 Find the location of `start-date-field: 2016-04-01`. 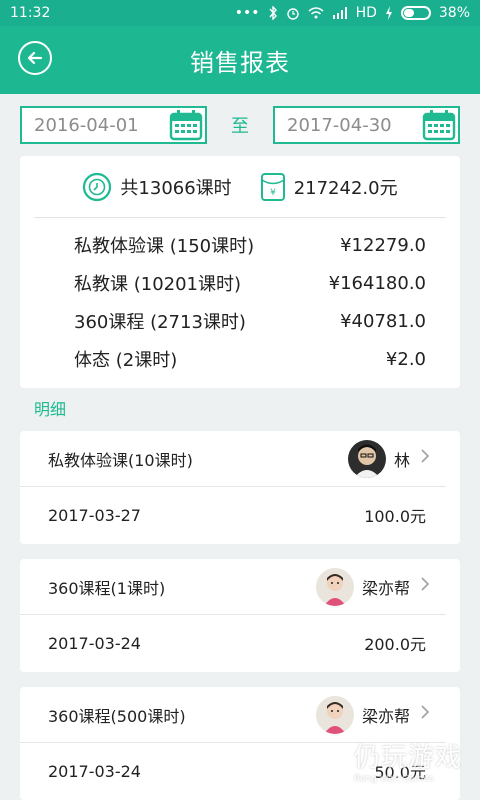

start-date-field: 2016-04-01 is located at coordinates (113, 125).